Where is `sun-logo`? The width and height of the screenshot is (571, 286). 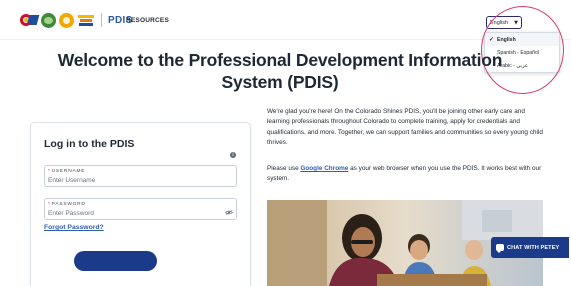 sun-logo is located at coordinates (66, 20).